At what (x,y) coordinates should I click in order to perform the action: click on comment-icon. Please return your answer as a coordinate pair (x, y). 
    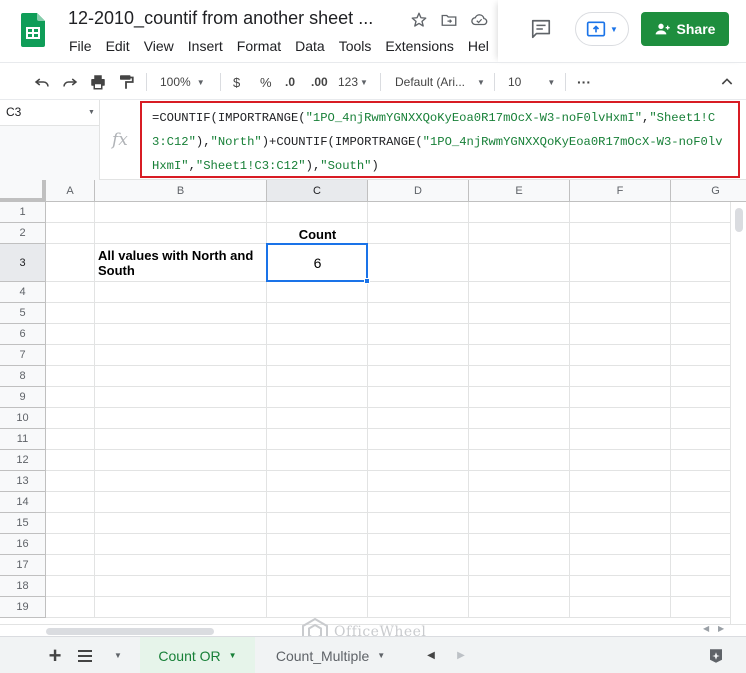
    Looking at the image, I should click on (541, 29).